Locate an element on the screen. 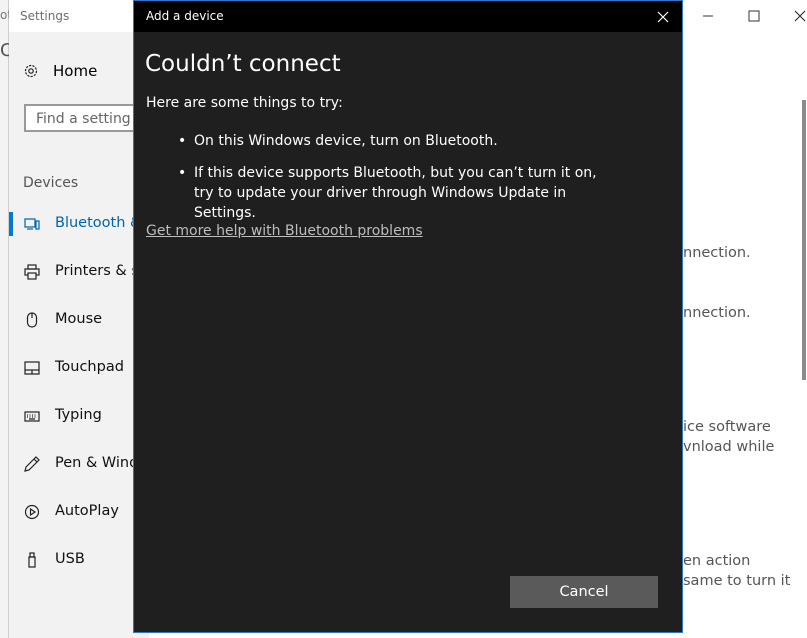 The width and height of the screenshot is (807, 638). pen-icon is located at coordinates (32, 464).